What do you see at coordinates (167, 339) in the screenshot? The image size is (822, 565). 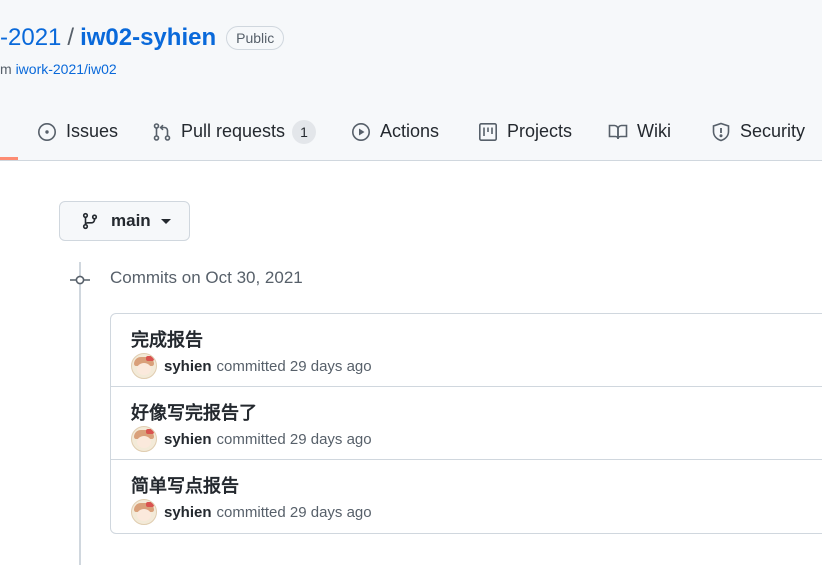 I see `commit-message-link: 完成报告` at bounding box center [167, 339].